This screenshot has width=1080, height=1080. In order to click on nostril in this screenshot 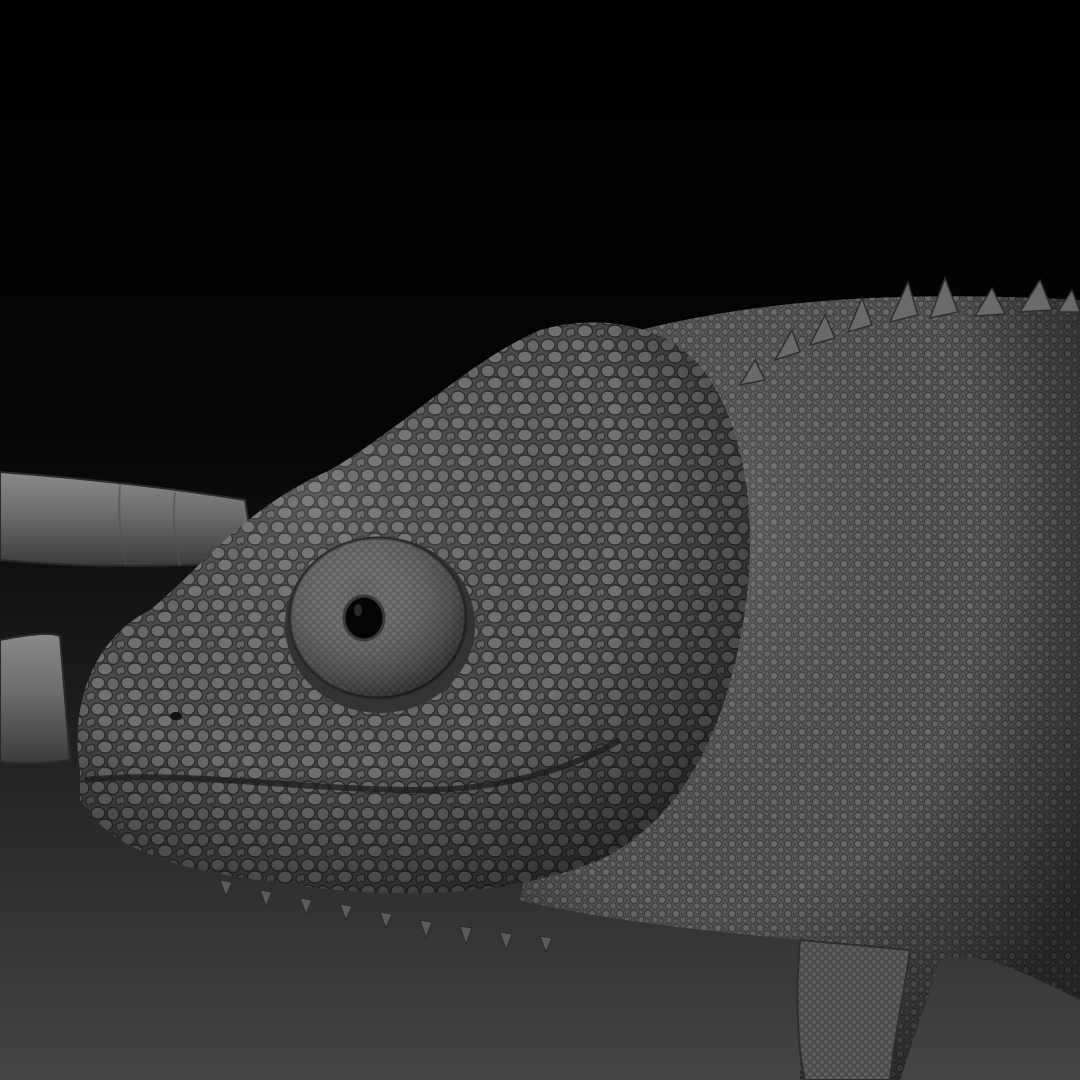, I will do `click(176, 716)`.